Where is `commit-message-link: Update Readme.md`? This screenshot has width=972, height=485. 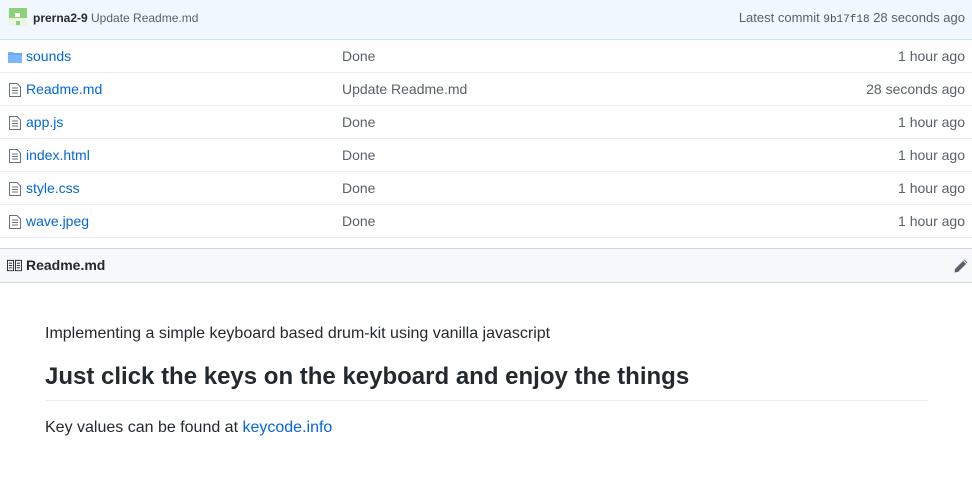
commit-message-link: Update Readme.md is located at coordinates (144, 18).